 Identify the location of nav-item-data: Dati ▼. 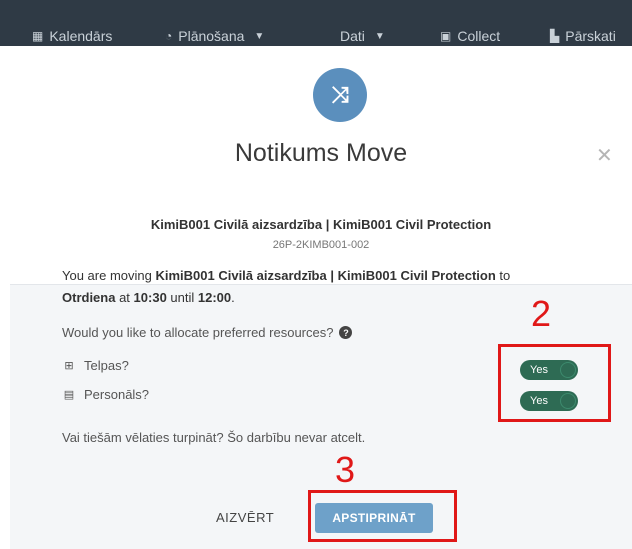
(362, 36).